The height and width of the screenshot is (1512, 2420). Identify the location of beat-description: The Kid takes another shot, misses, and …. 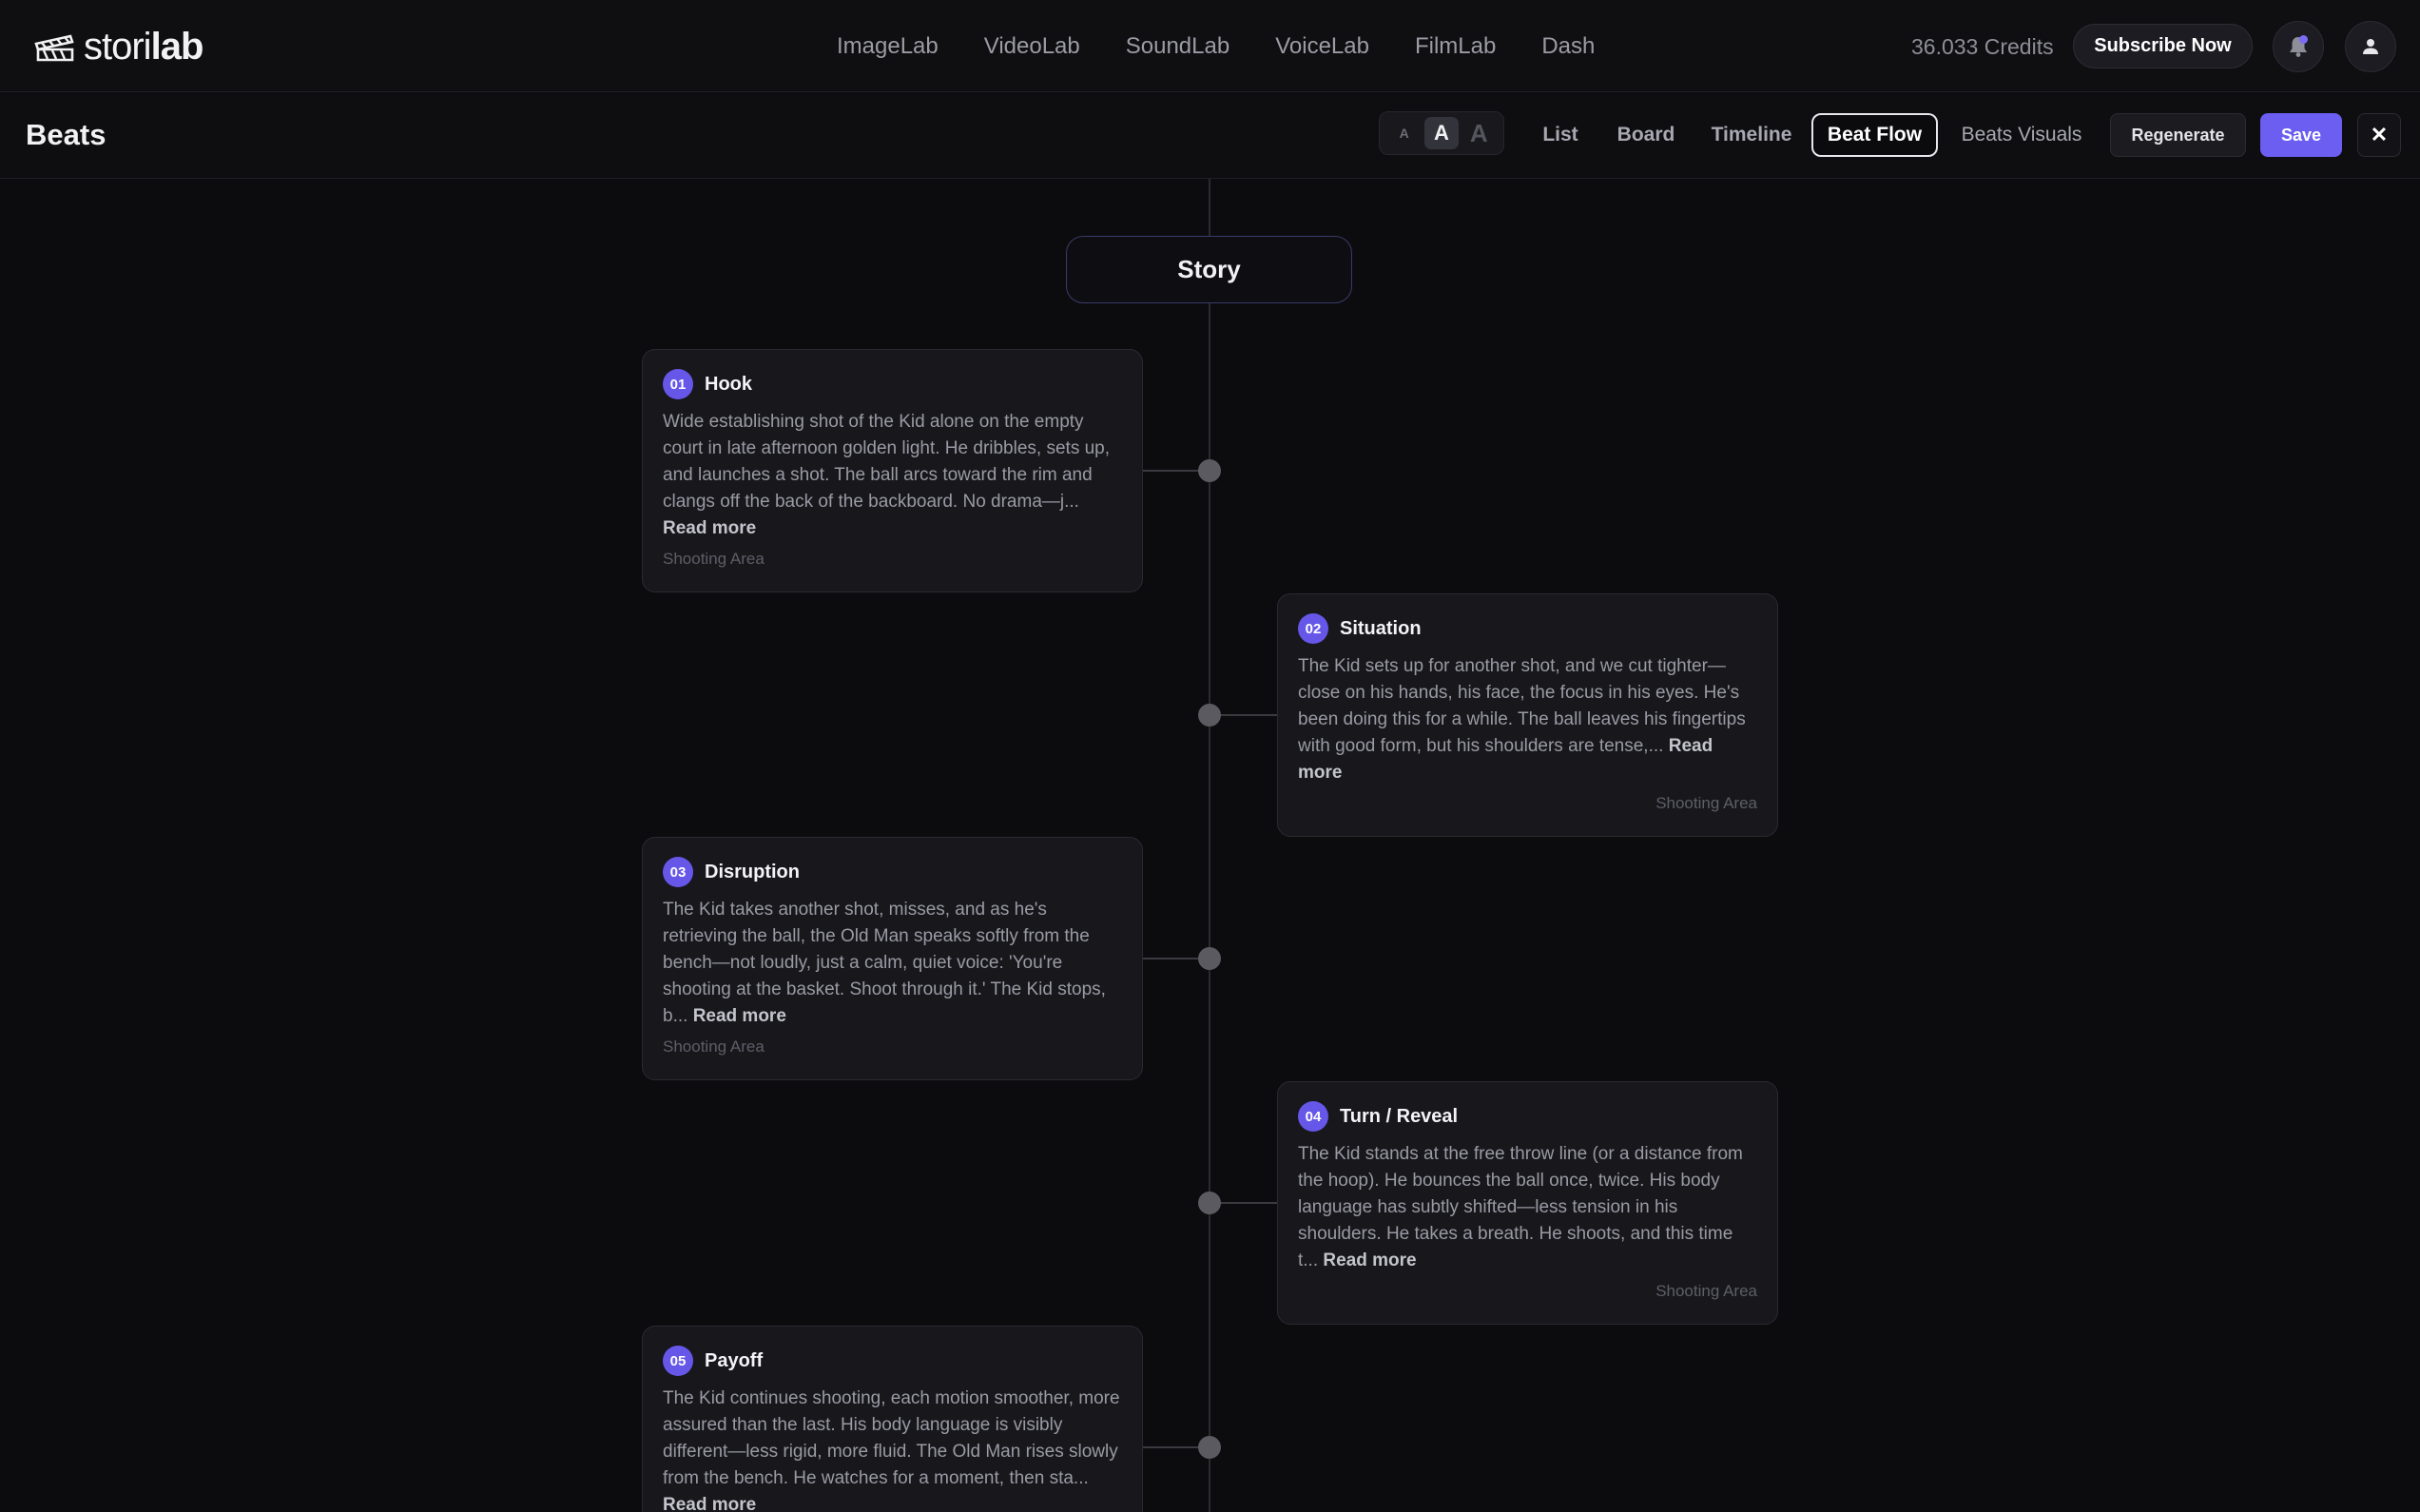
(885, 963).